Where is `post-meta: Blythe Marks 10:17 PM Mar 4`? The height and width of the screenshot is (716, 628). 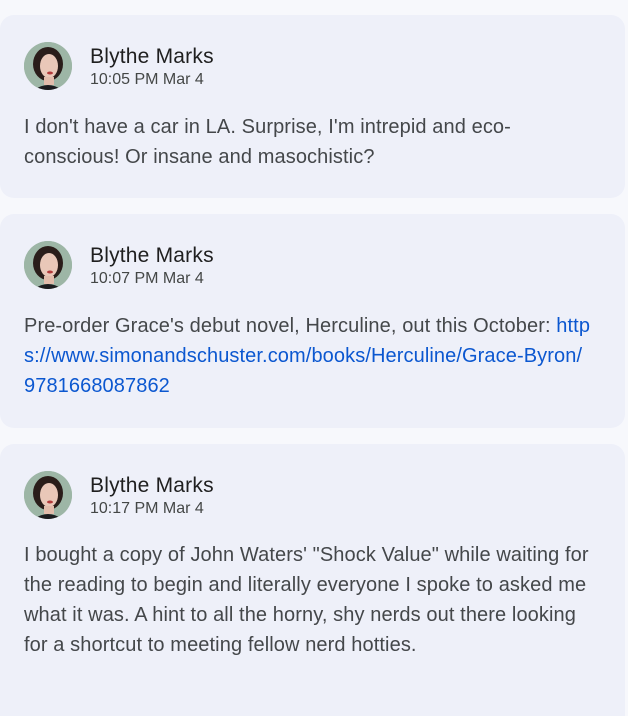
post-meta: Blythe Marks 10:17 PM Mar 4 is located at coordinates (152, 496).